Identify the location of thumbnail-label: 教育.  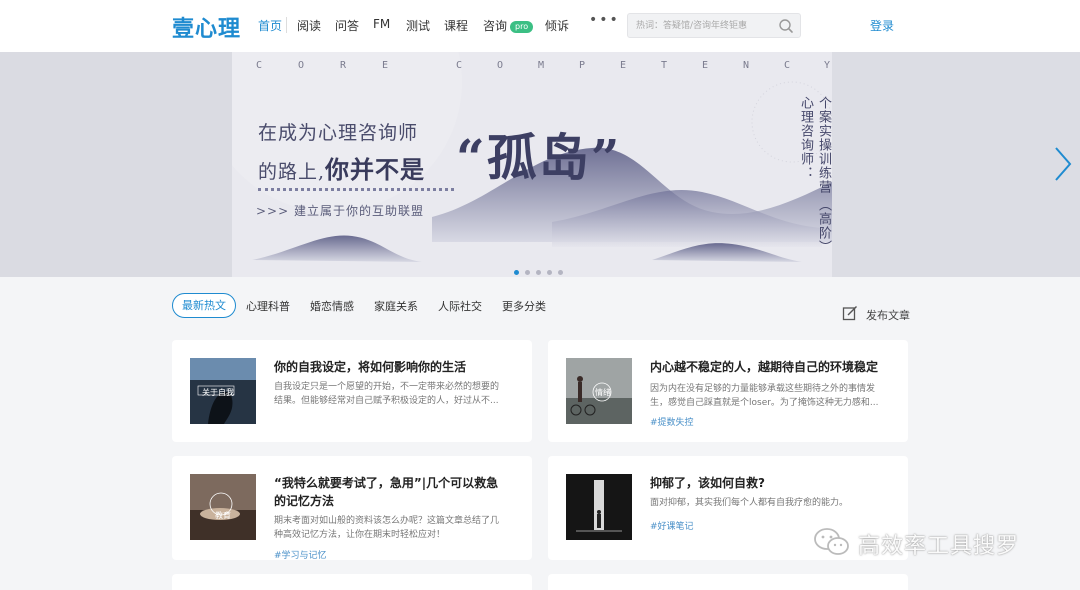
(223, 515).